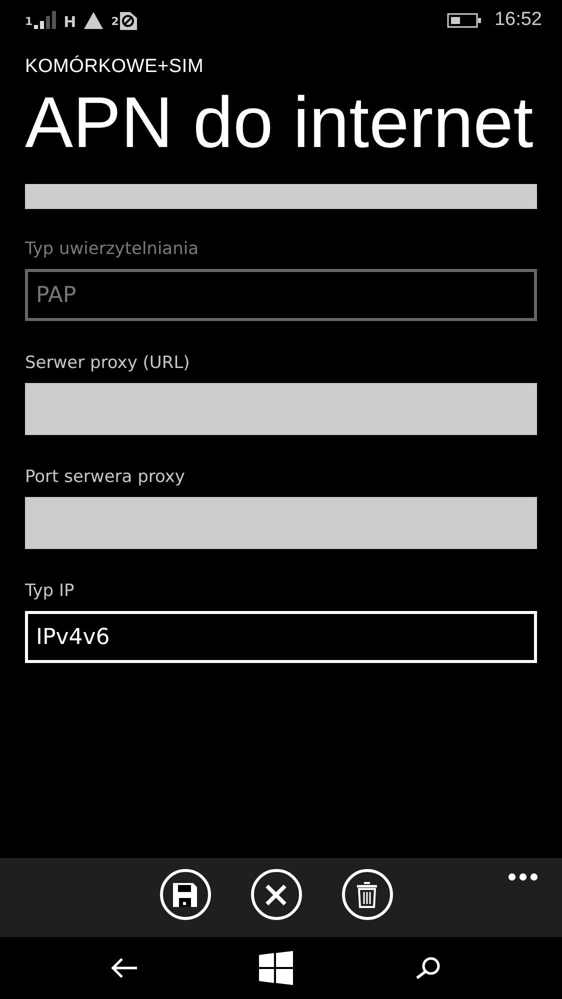 The height and width of the screenshot is (999, 562). What do you see at coordinates (45, 20) in the screenshot?
I see `signal-icon` at bounding box center [45, 20].